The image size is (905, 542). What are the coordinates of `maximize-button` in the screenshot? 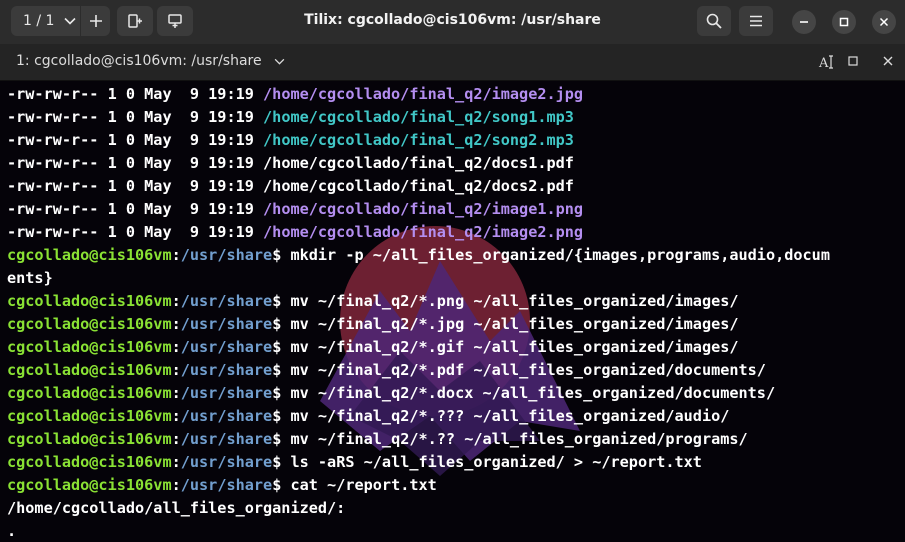 It's located at (844, 22).